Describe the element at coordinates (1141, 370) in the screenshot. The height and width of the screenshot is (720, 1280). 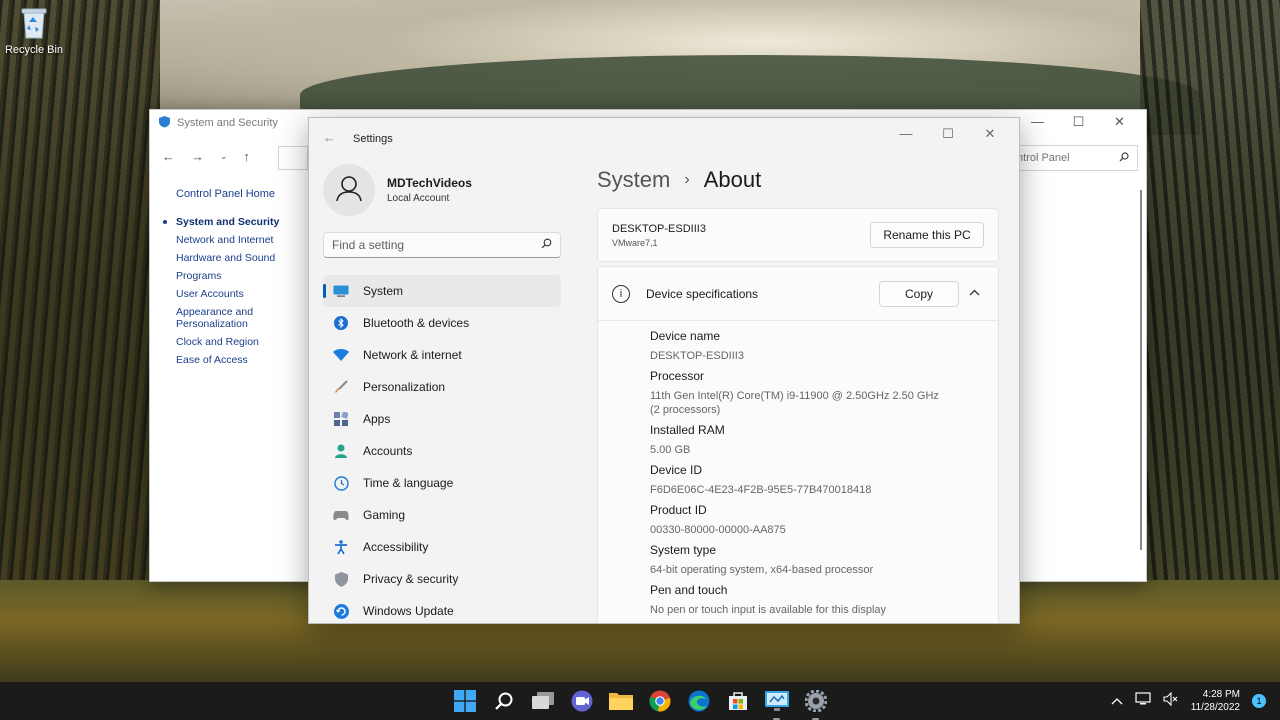
I see `control-panel-scrollbar` at that location.